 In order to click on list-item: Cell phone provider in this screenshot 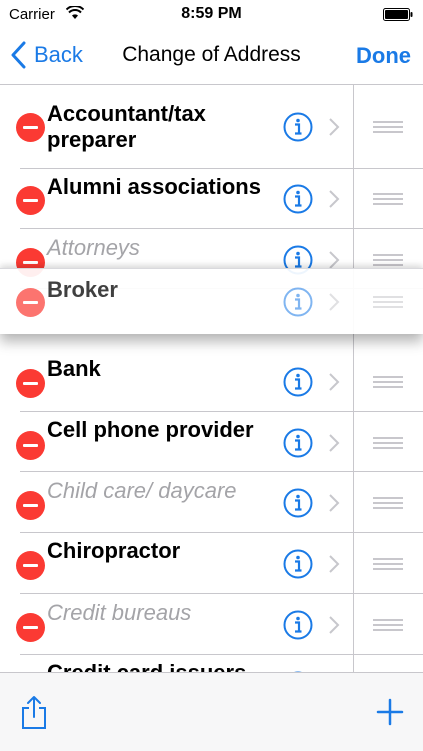, I will do `click(211, 442)`.